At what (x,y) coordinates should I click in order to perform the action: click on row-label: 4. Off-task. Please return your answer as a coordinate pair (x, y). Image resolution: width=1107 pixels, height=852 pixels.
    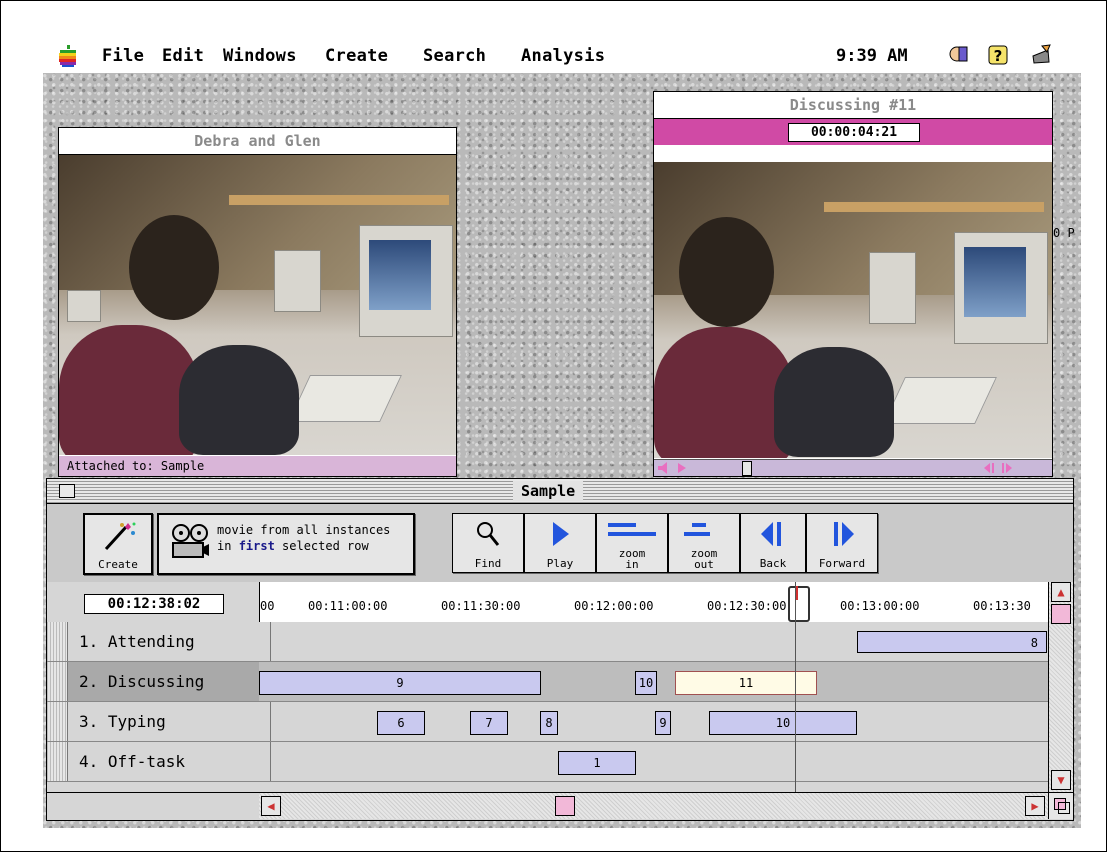
    Looking at the image, I should click on (169, 761).